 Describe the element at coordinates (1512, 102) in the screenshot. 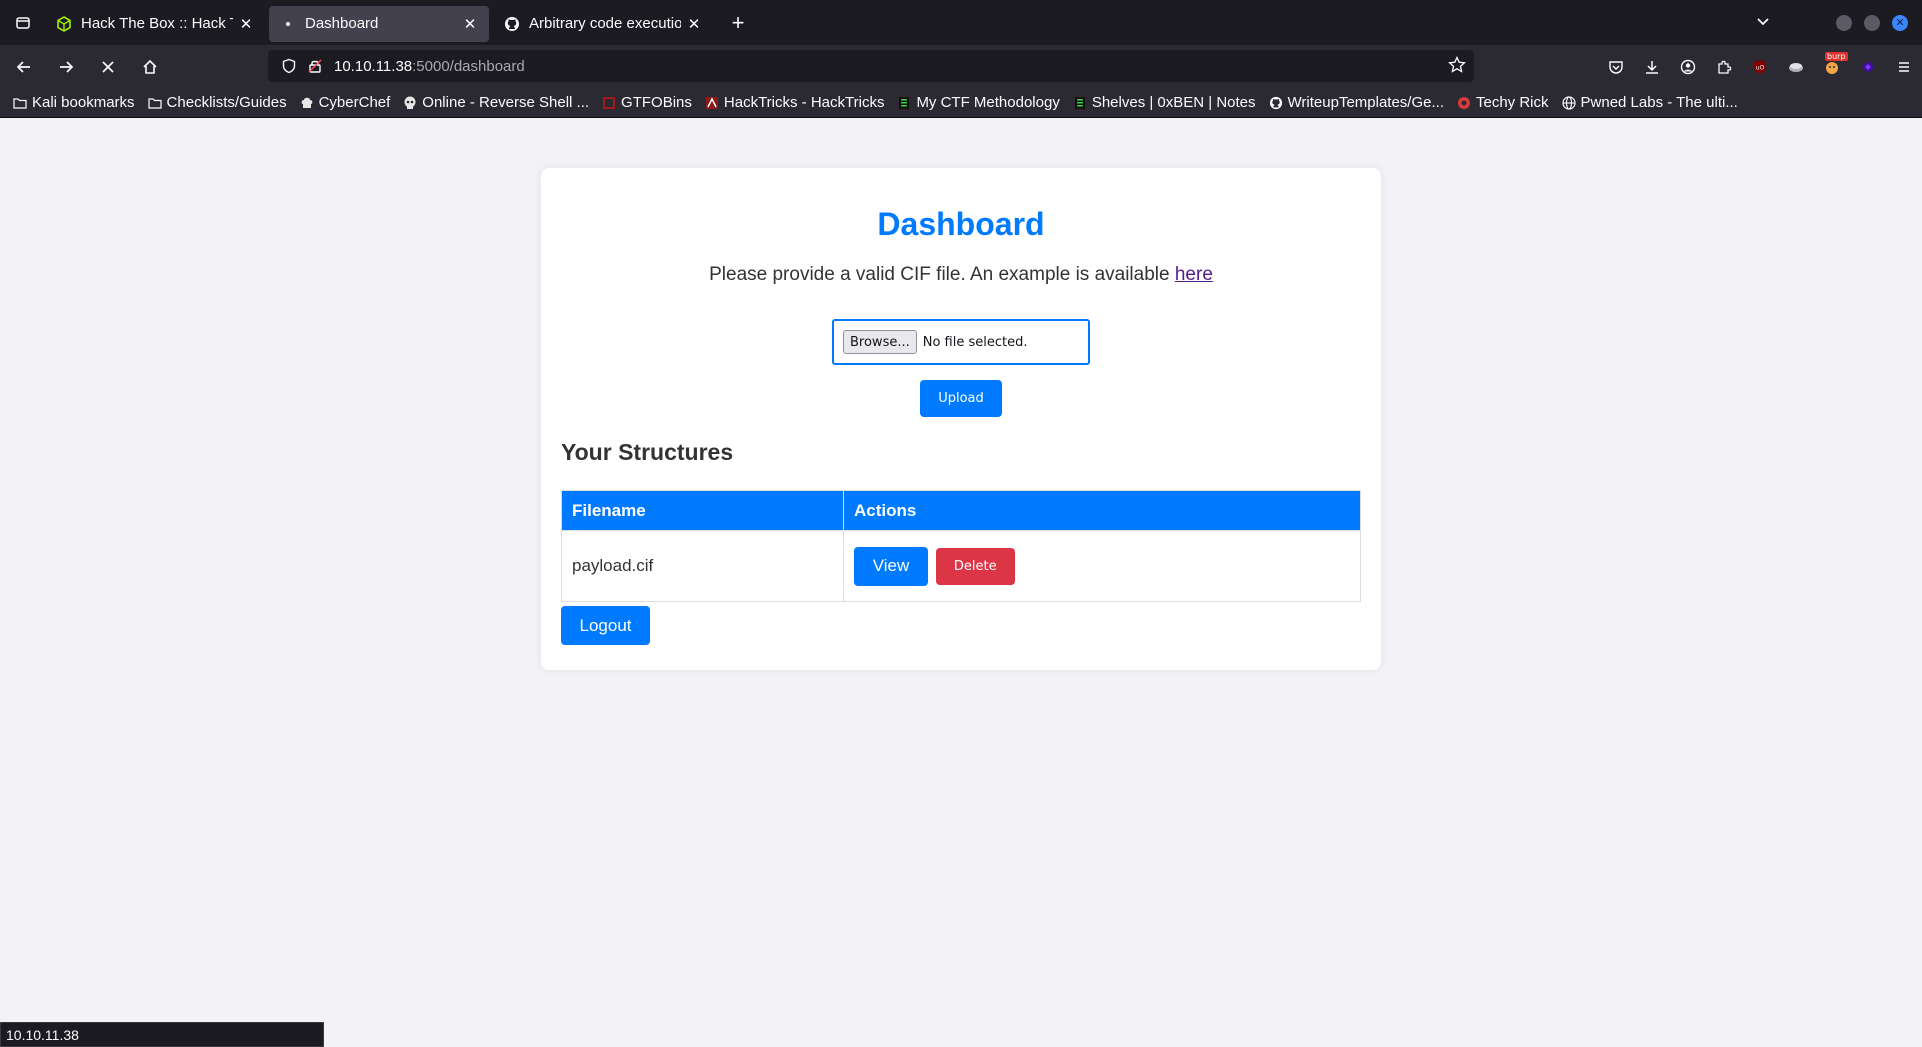

I see `bookmark-label: Techy Rick` at that location.